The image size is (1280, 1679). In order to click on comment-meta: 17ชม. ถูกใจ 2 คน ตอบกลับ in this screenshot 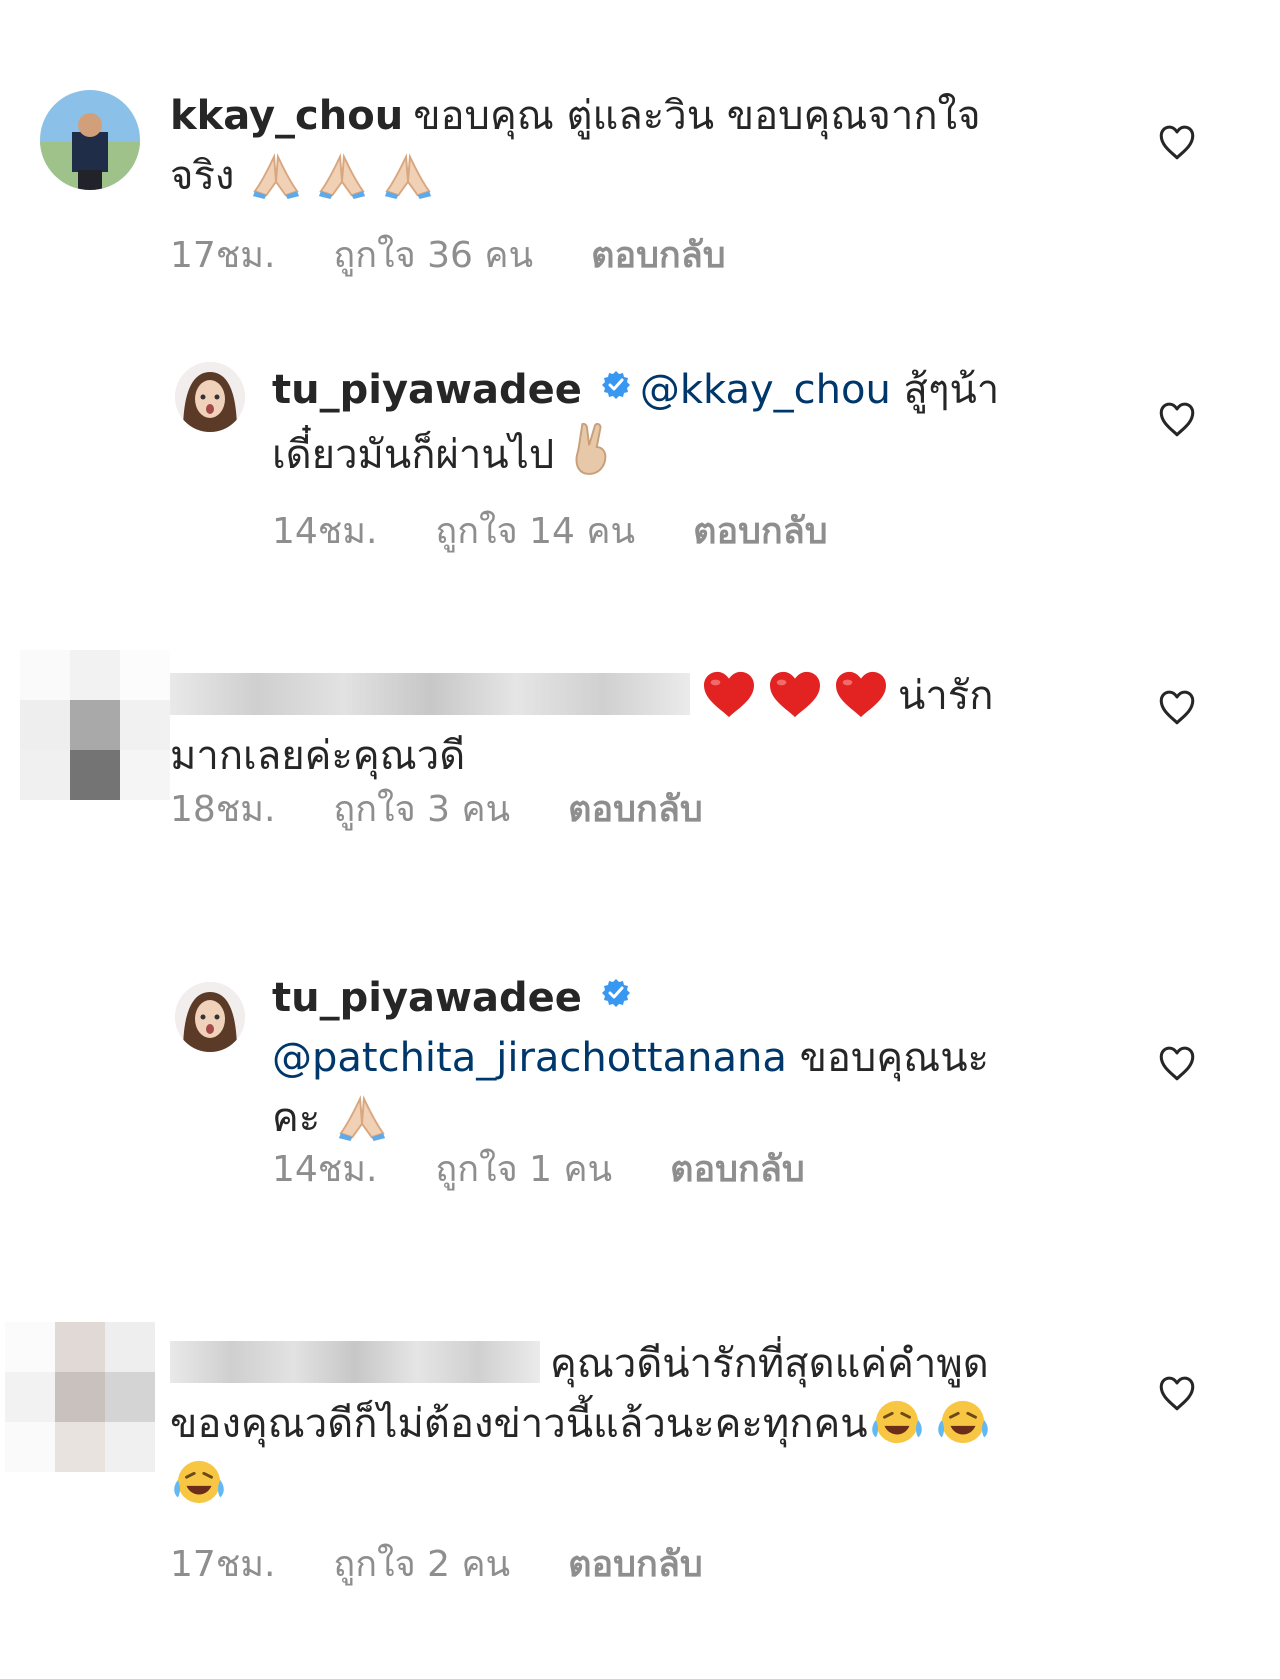, I will do `click(436, 1563)`.